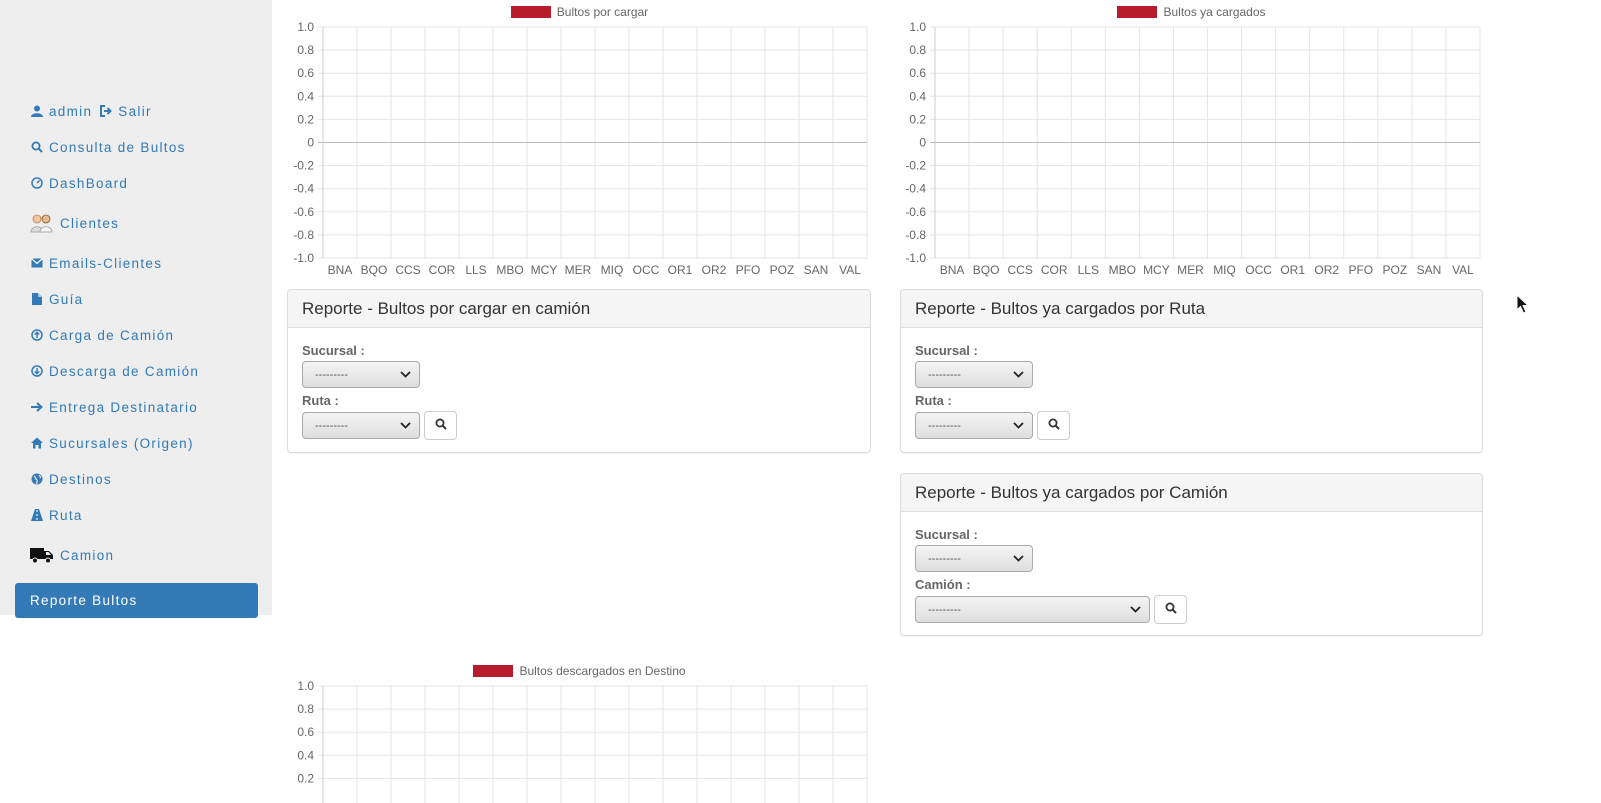 The image size is (1601, 803). Describe the element at coordinates (442, 270) in the screenshot. I see `x-tick-label: COR` at that location.